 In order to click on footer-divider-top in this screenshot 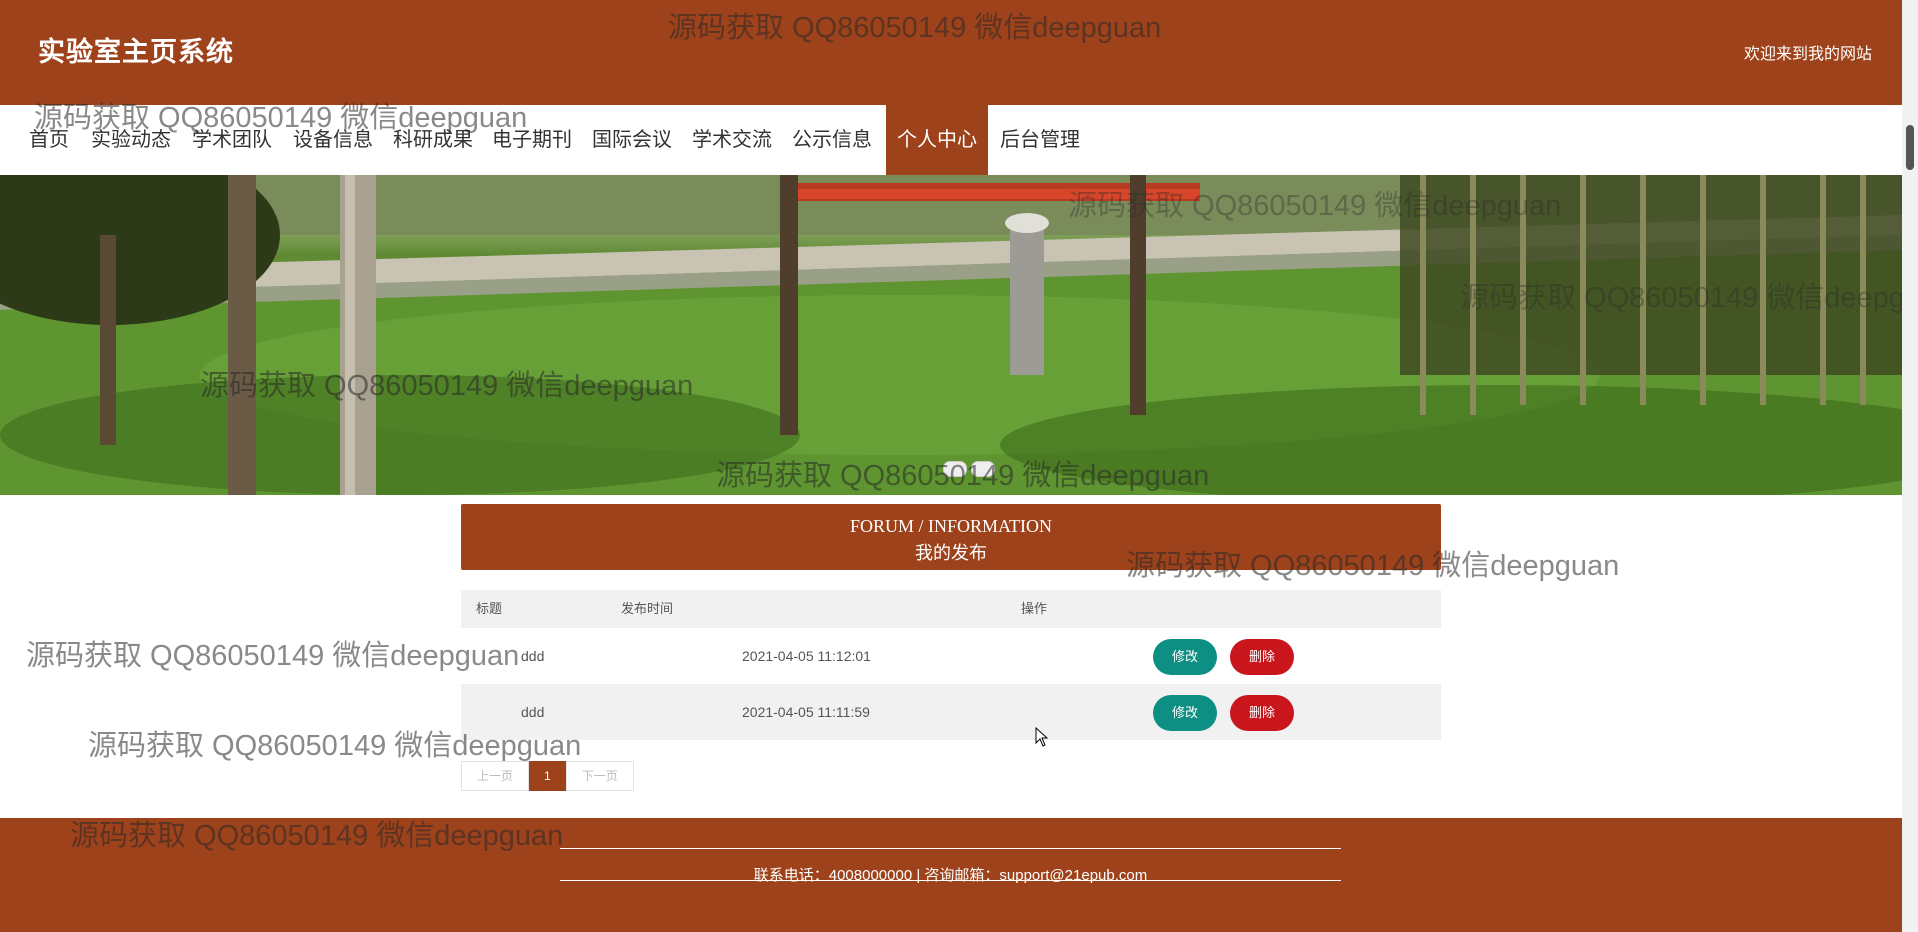, I will do `click(950, 848)`.